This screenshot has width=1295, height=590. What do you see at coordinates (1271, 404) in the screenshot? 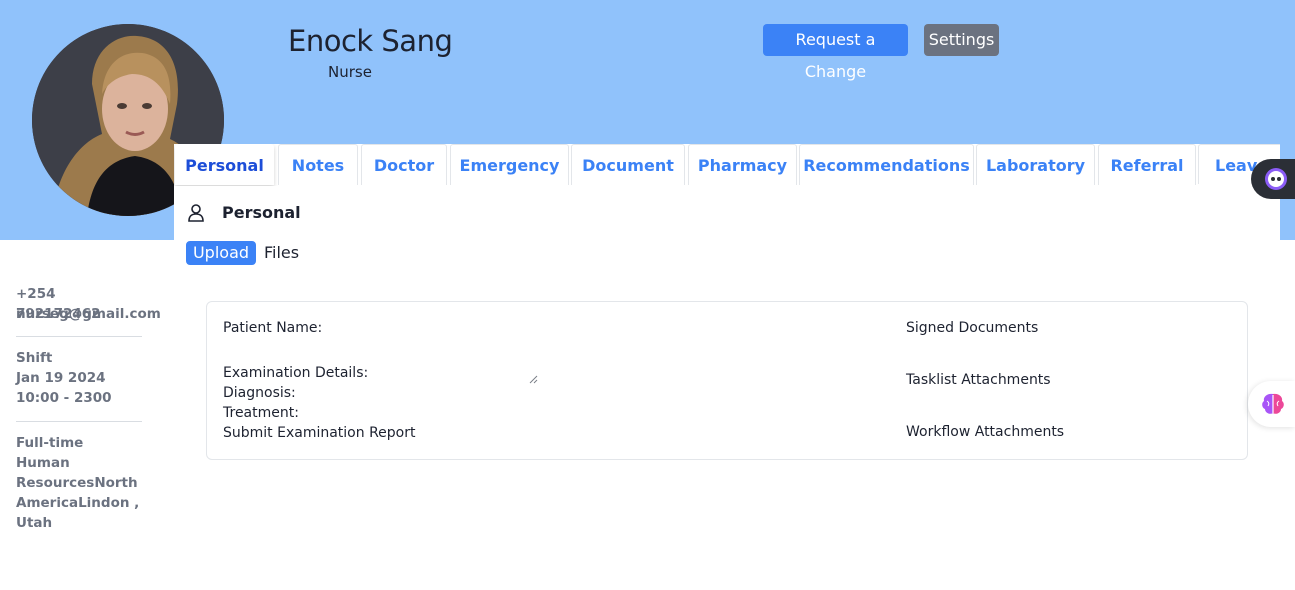
I see `brain-icon` at bounding box center [1271, 404].